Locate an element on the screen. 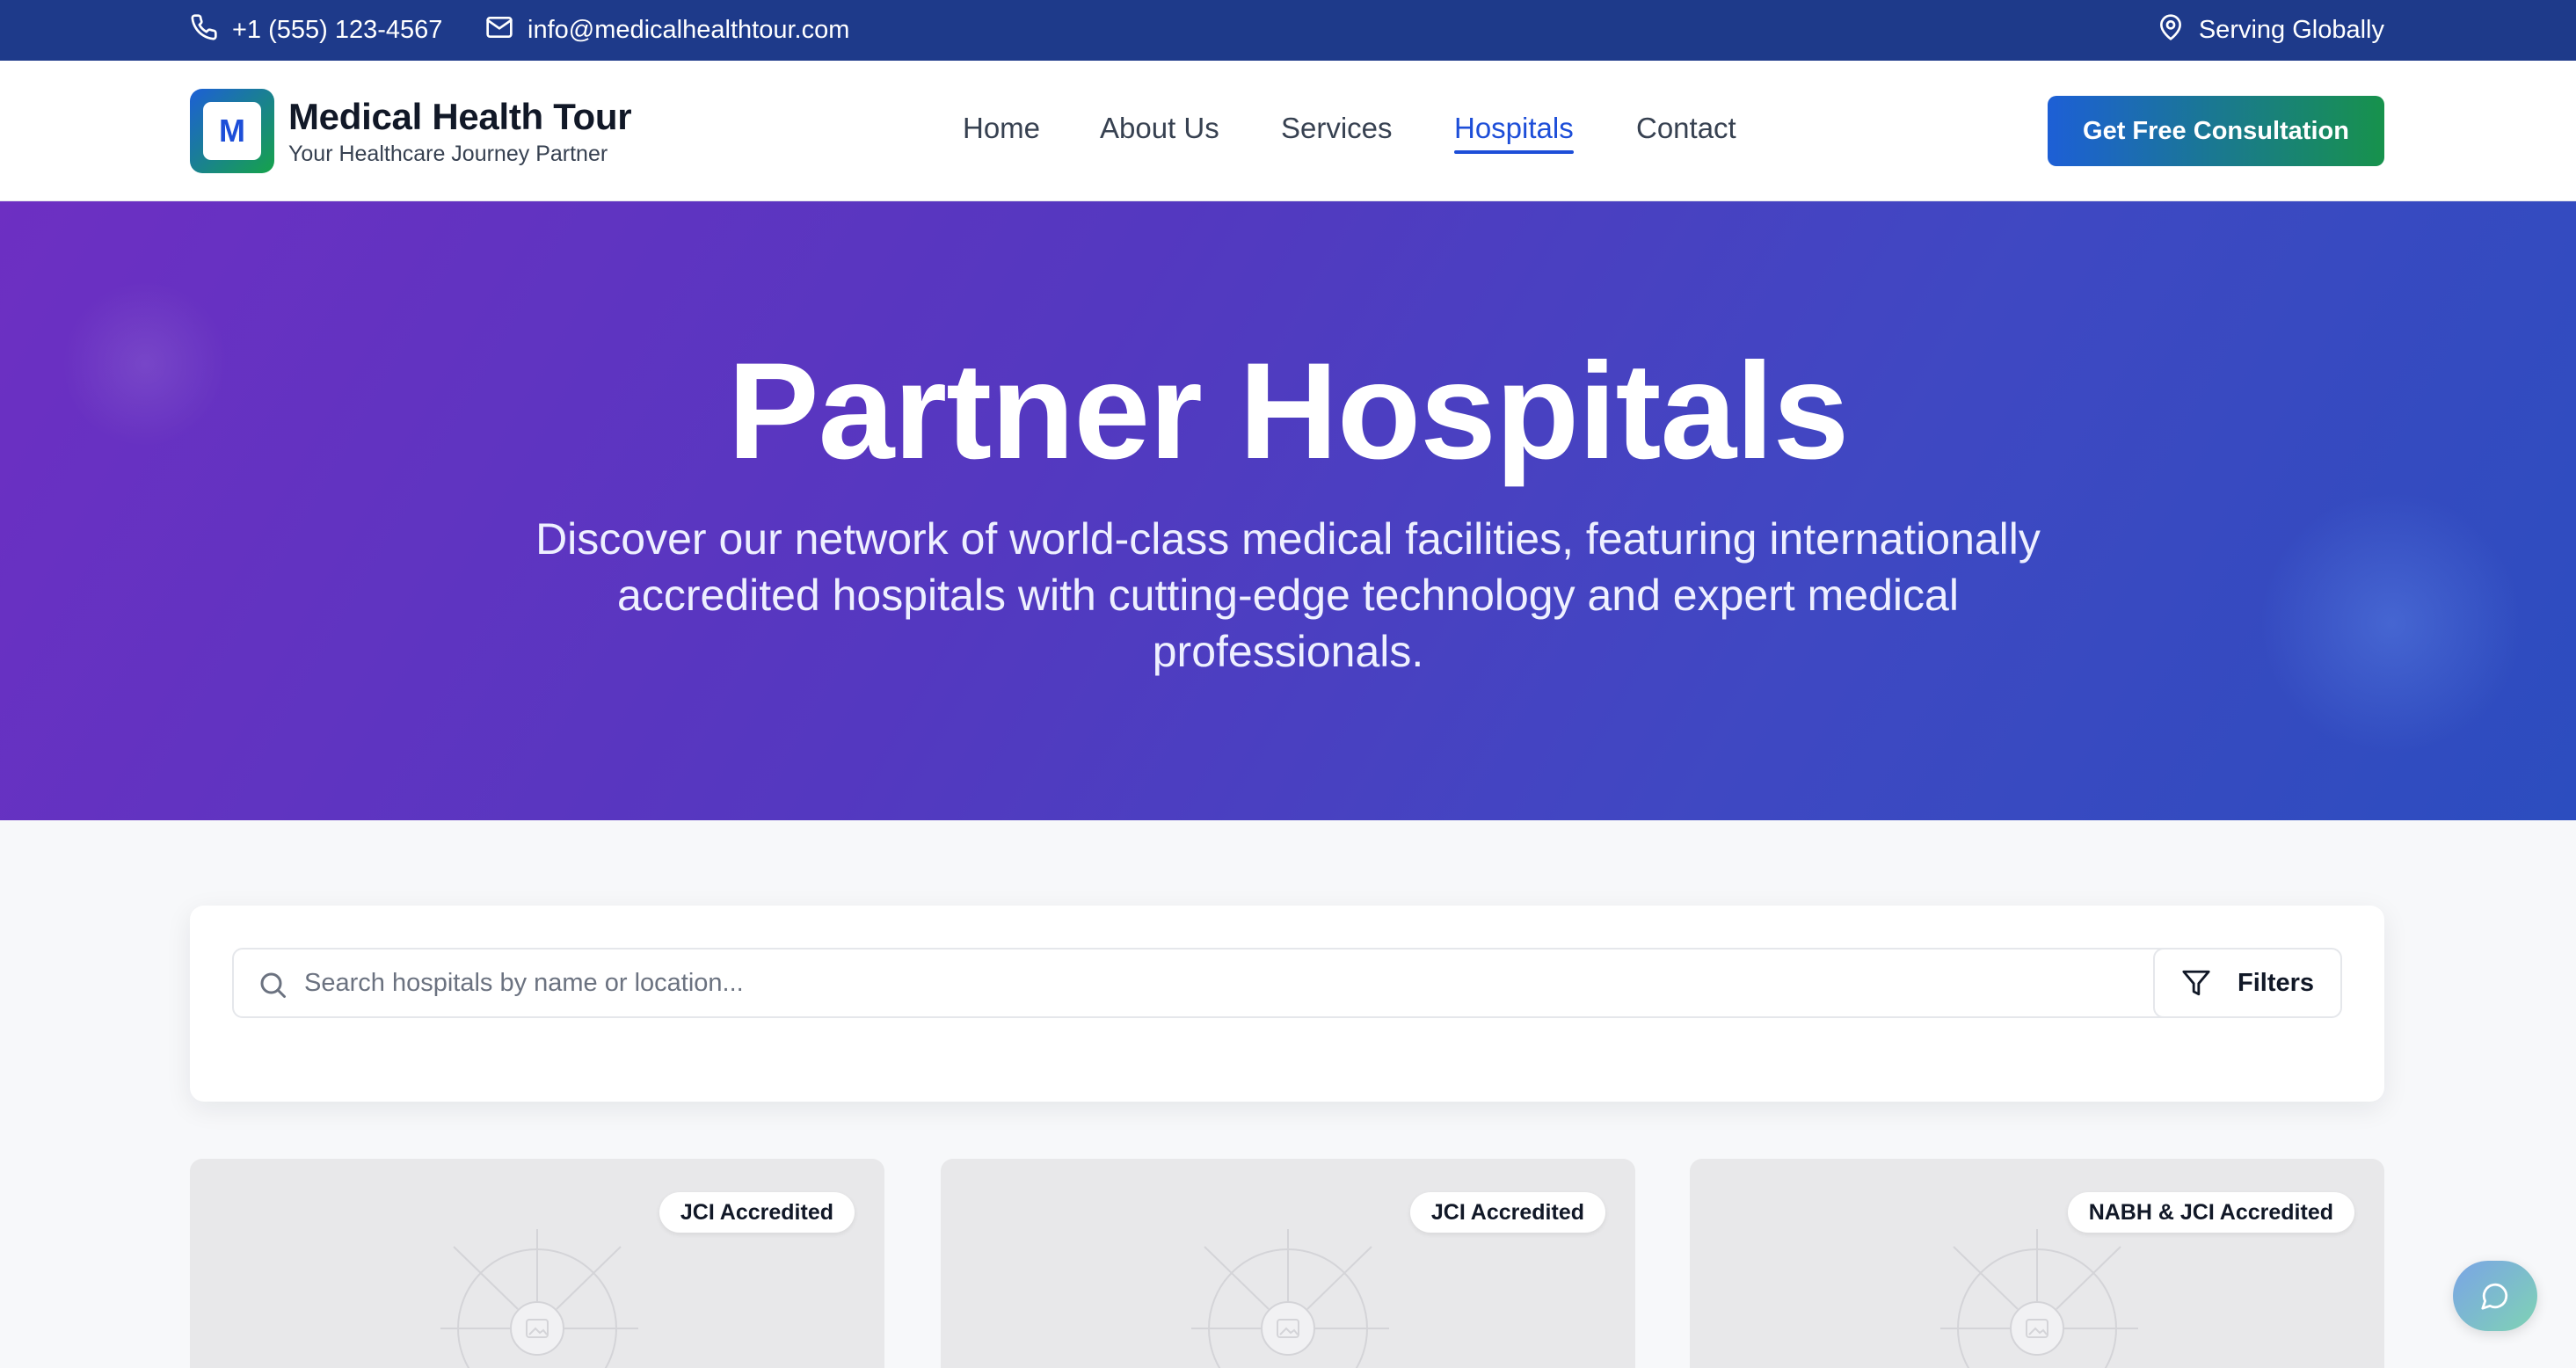 This screenshot has width=2576, height=1368. nav-contact: Contact is located at coordinates (1686, 128).